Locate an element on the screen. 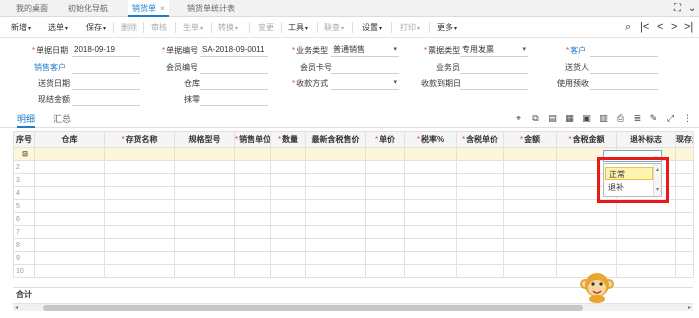 This screenshot has height=318, width=699. column-header: 退补标志 is located at coordinates (646, 139).